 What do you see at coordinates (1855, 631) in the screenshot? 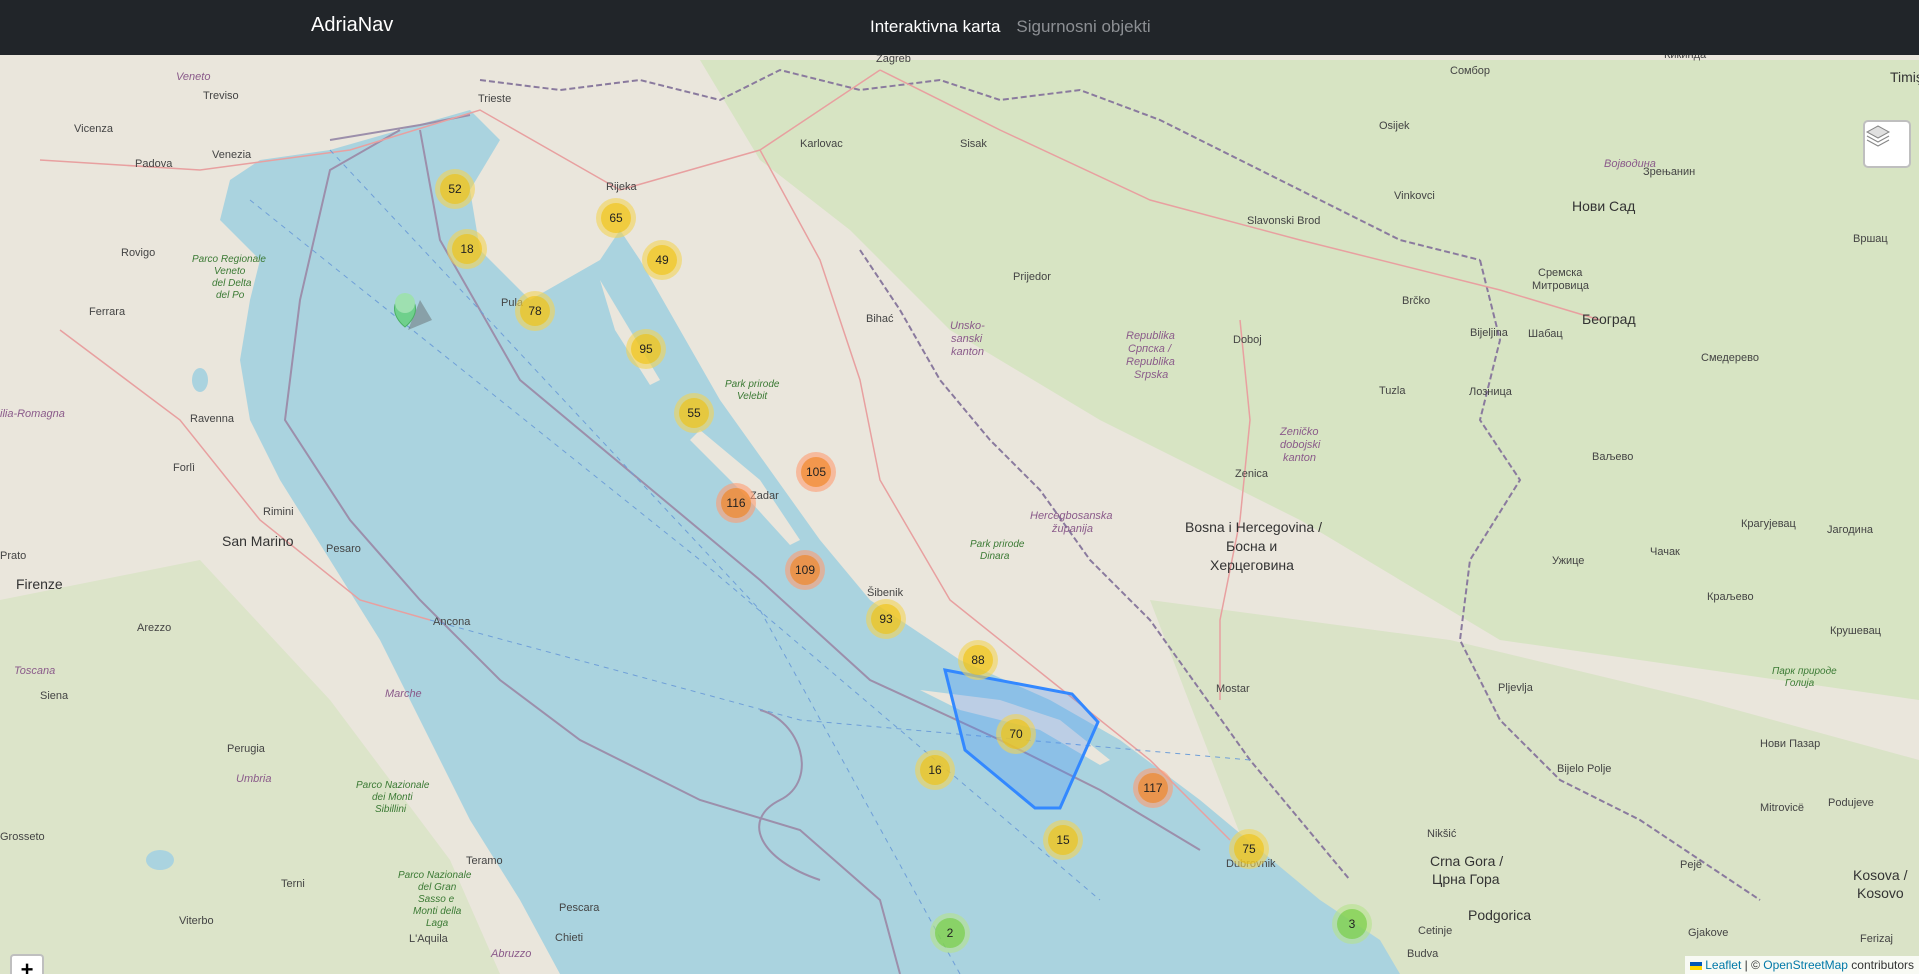
I see `place-label: Крушевац` at bounding box center [1855, 631].